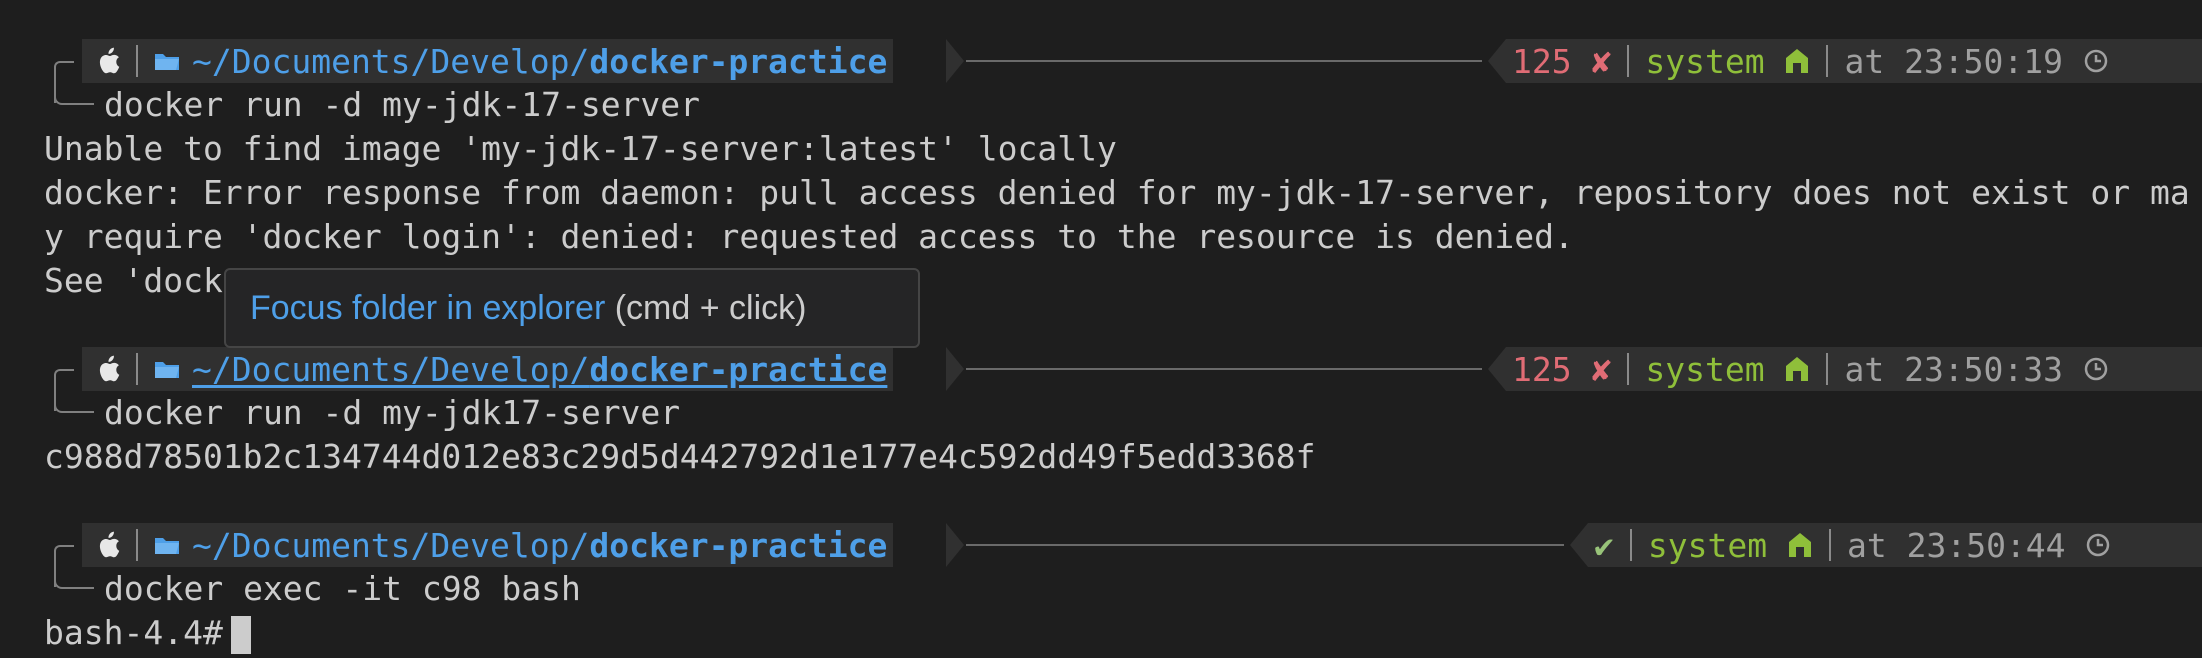 This screenshot has width=2202, height=658. What do you see at coordinates (1604, 545) in the screenshot?
I see `check-mark-icon: ✔` at bounding box center [1604, 545].